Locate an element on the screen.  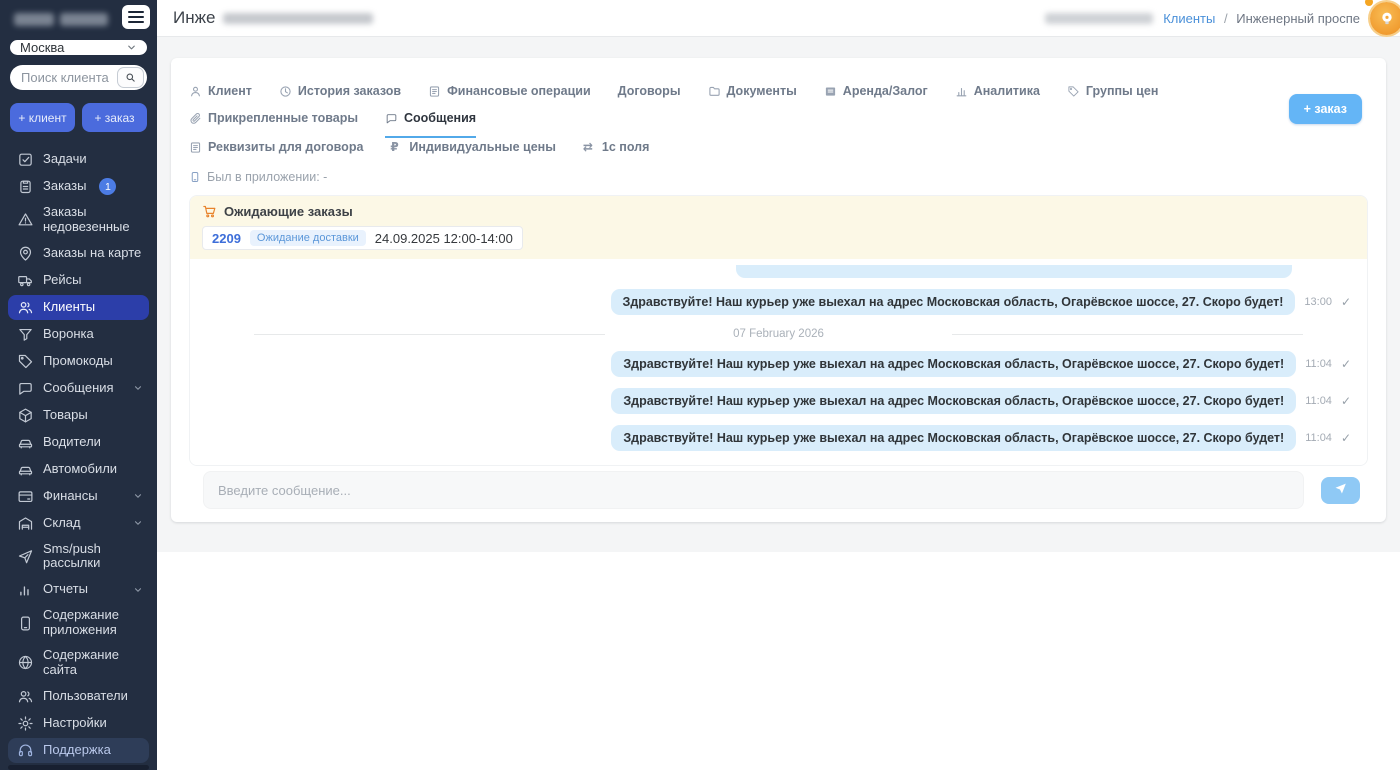
users-icon is located at coordinates (25, 307).